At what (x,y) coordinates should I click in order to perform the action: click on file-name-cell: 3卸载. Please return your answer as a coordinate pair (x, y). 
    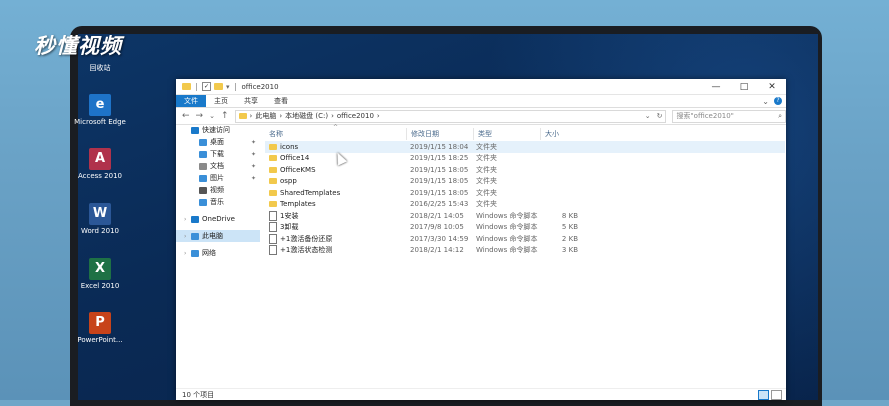
    Looking at the image, I should click on (335, 227).